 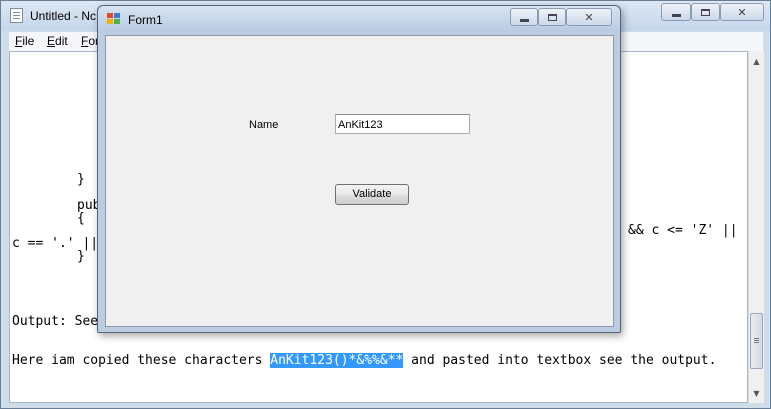 What do you see at coordinates (359, 19) in the screenshot?
I see `form1-title-bar: Form1 ✕` at bounding box center [359, 19].